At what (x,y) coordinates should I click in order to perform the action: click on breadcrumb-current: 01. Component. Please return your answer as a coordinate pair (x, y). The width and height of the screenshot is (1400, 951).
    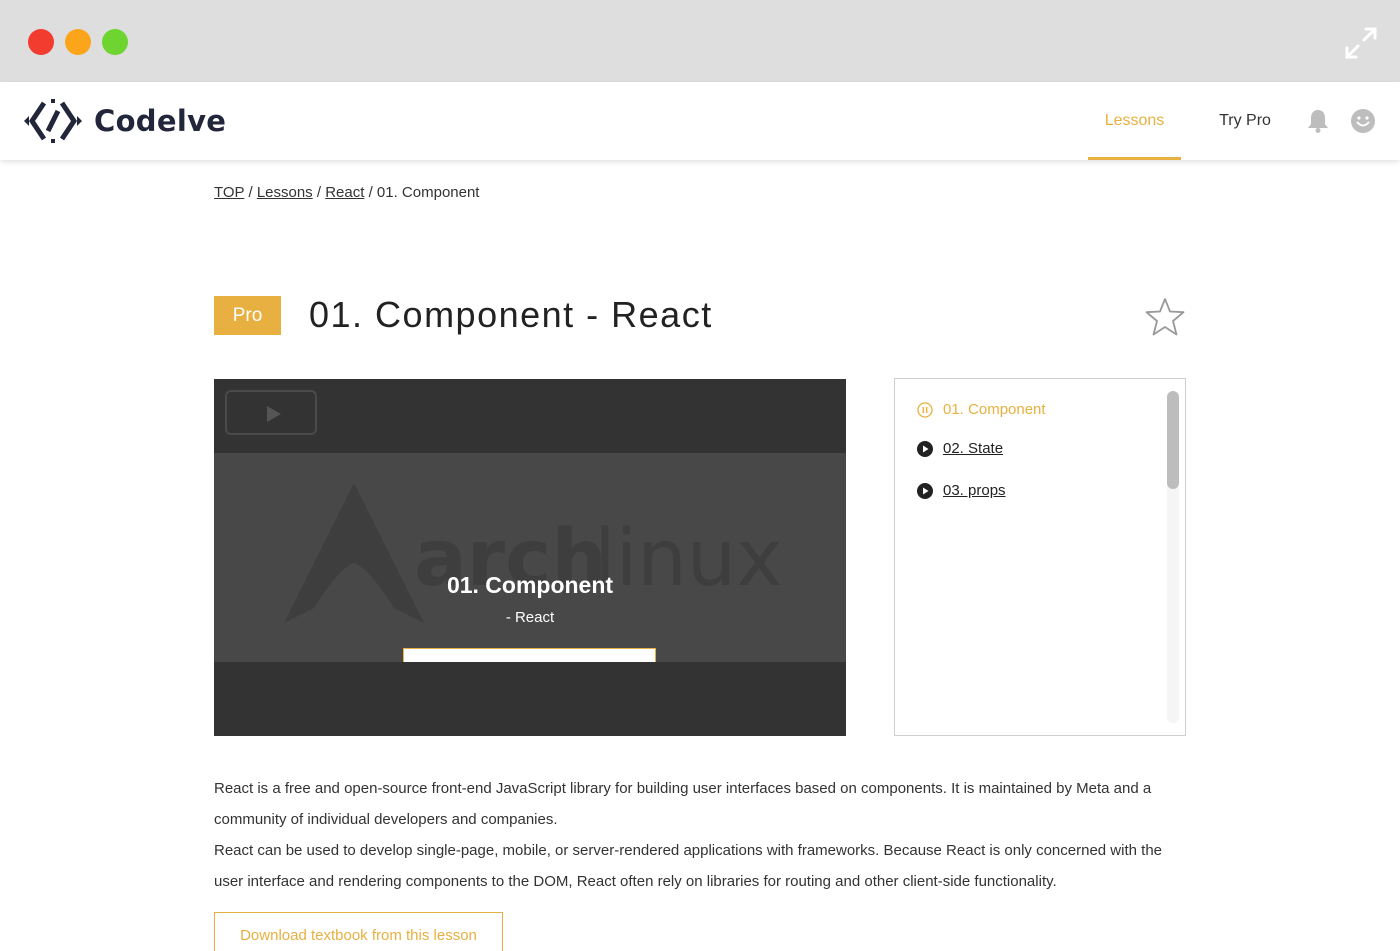
    Looking at the image, I should click on (428, 192).